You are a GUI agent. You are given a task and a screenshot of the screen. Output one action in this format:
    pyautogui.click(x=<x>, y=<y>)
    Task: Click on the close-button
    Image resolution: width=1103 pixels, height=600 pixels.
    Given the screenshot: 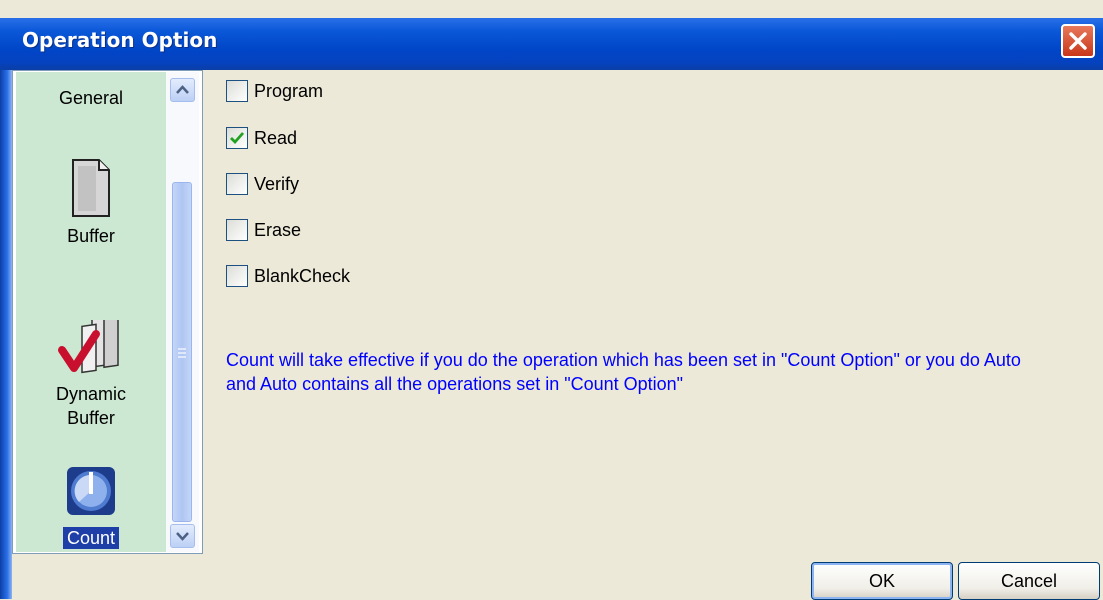 What is the action you would take?
    pyautogui.click(x=1078, y=41)
    